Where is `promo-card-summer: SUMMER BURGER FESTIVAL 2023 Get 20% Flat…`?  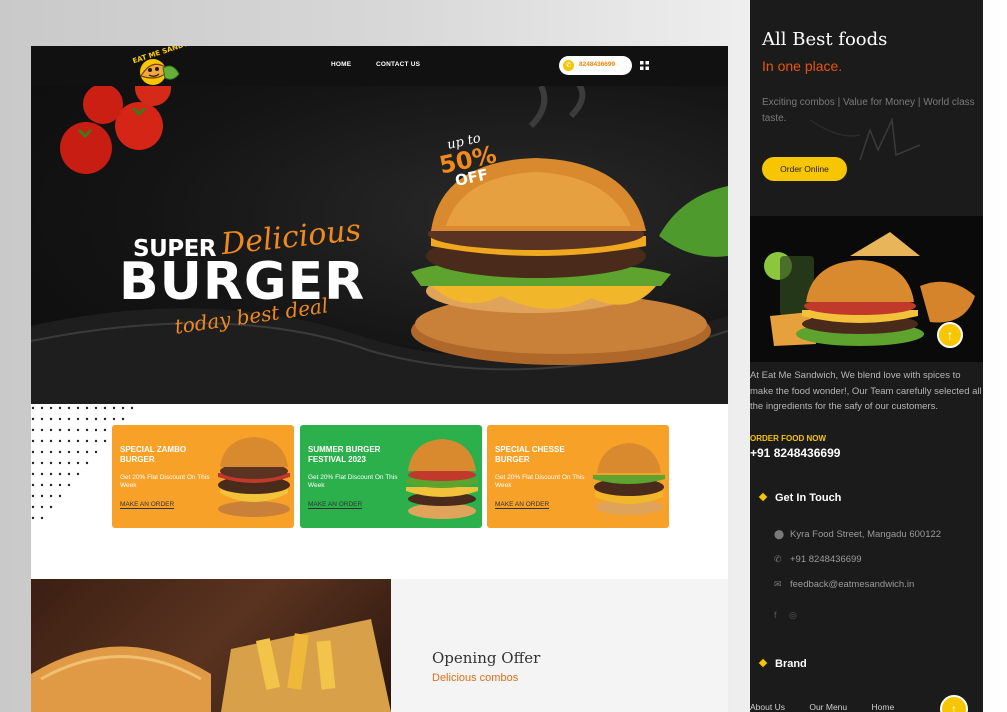
promo-card-summer: SUMMER BURGER FESTIVAL 2023 Get 20% Flat… is located at coordinates (391, 476).